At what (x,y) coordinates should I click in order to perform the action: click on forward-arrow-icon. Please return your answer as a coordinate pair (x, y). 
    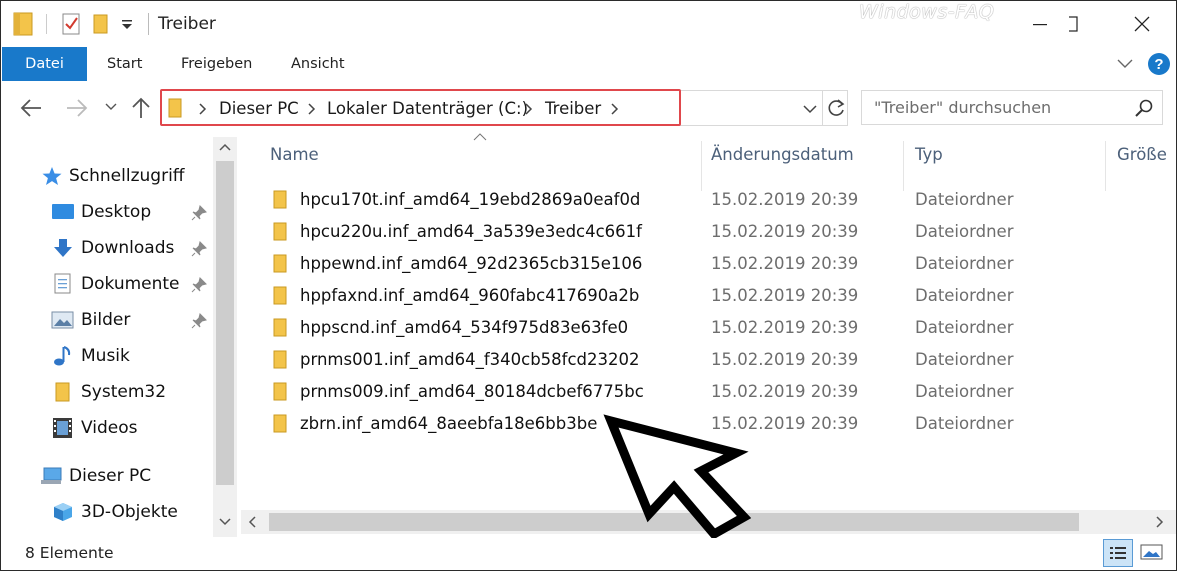
    Looking at the image, I should click on (77, 108).